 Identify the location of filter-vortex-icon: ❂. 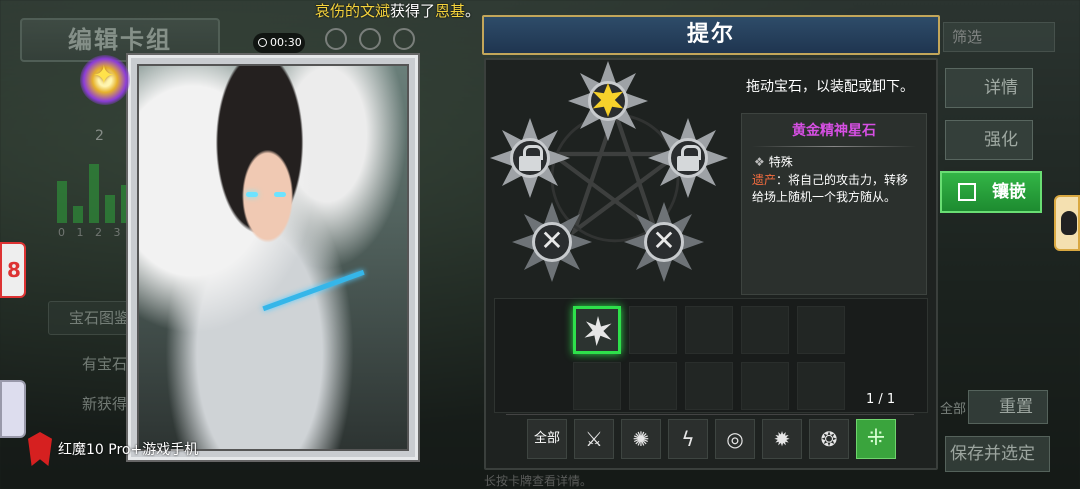
(829, 439).